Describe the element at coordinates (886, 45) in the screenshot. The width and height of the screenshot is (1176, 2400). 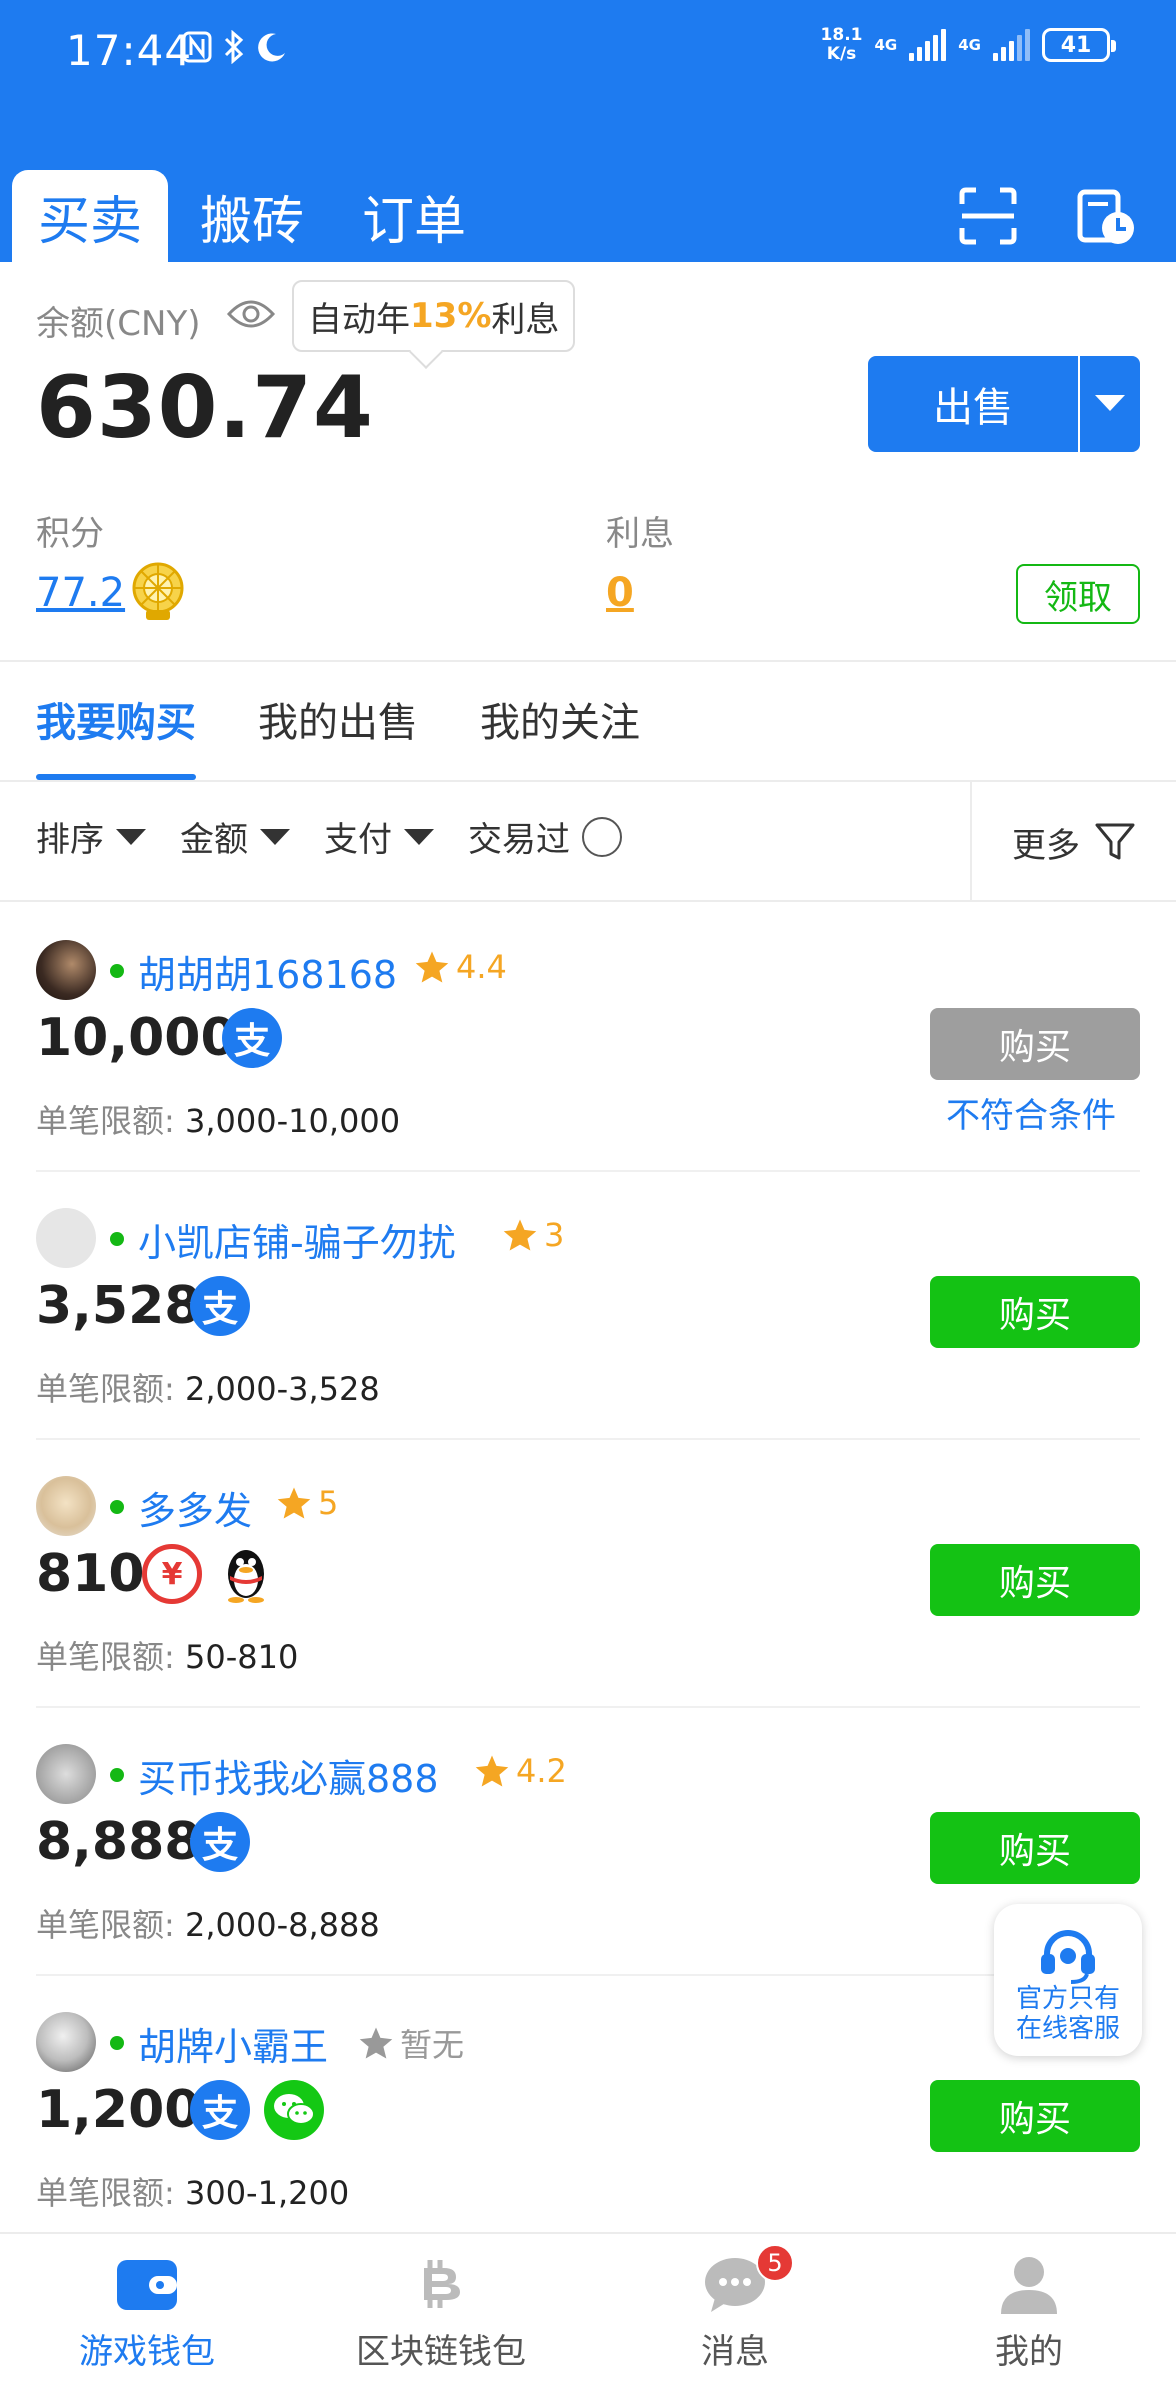
I see `signal1-label: 4G` at that location.